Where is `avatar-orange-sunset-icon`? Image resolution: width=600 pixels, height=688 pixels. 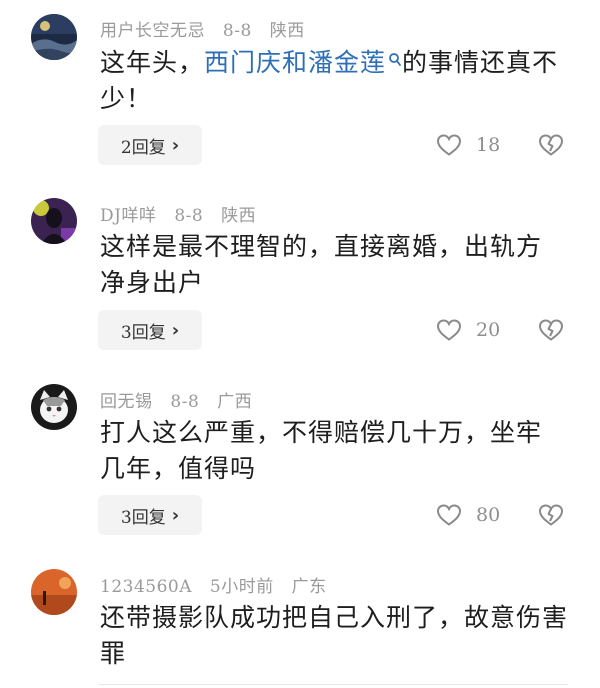
avatar-orange-sunset-icon is located at coordinates (54, 592).